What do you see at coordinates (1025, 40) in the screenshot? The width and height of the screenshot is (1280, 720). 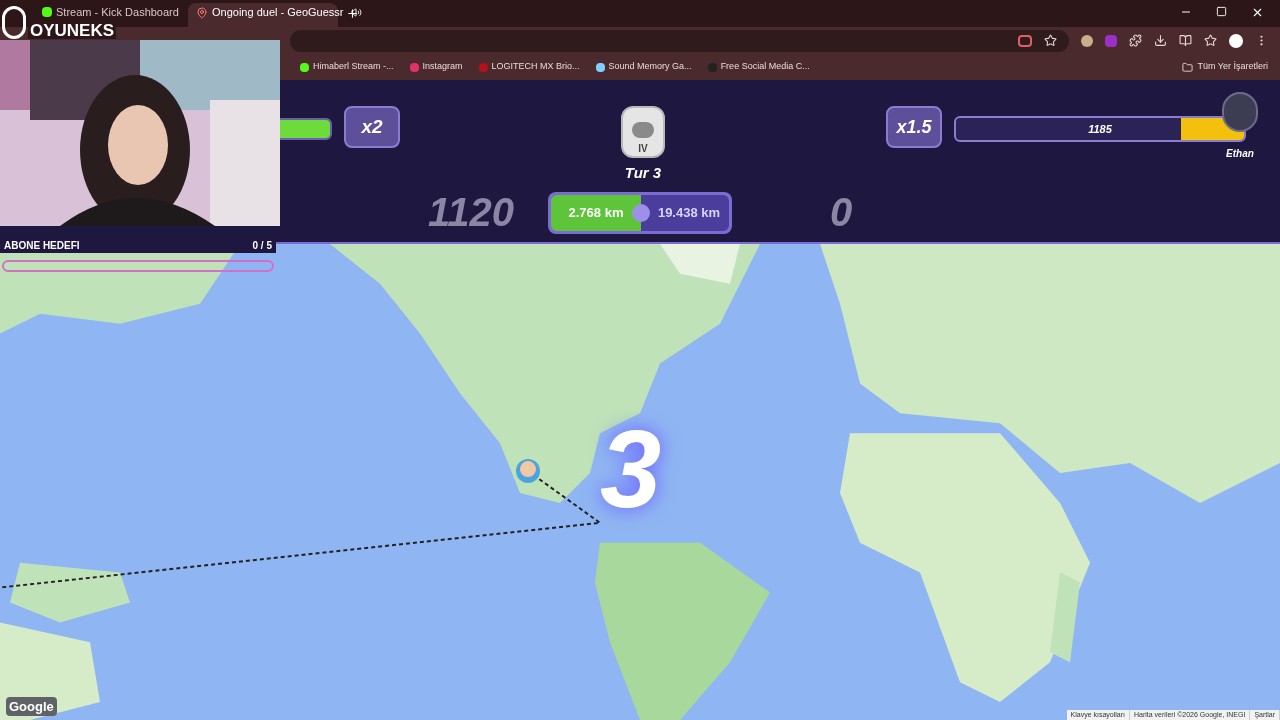 I see `install-icon` at bounding box center [1025, 40].